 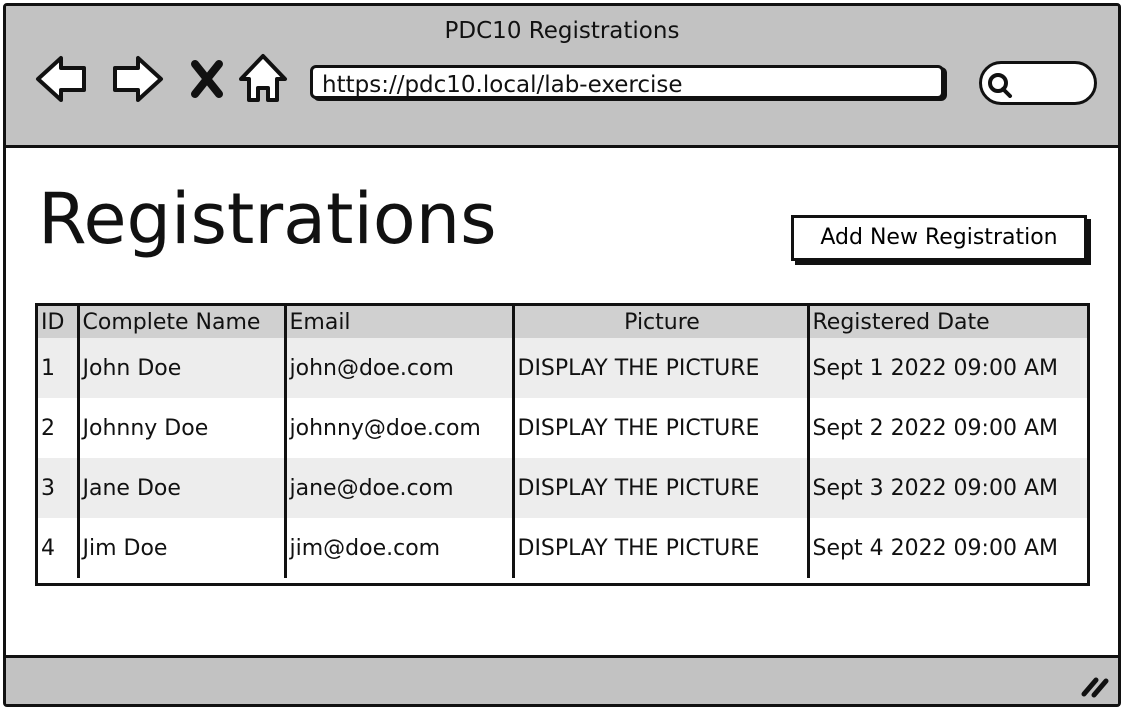 I want to click on column-header-id: ID, so click(x=59, y=322).